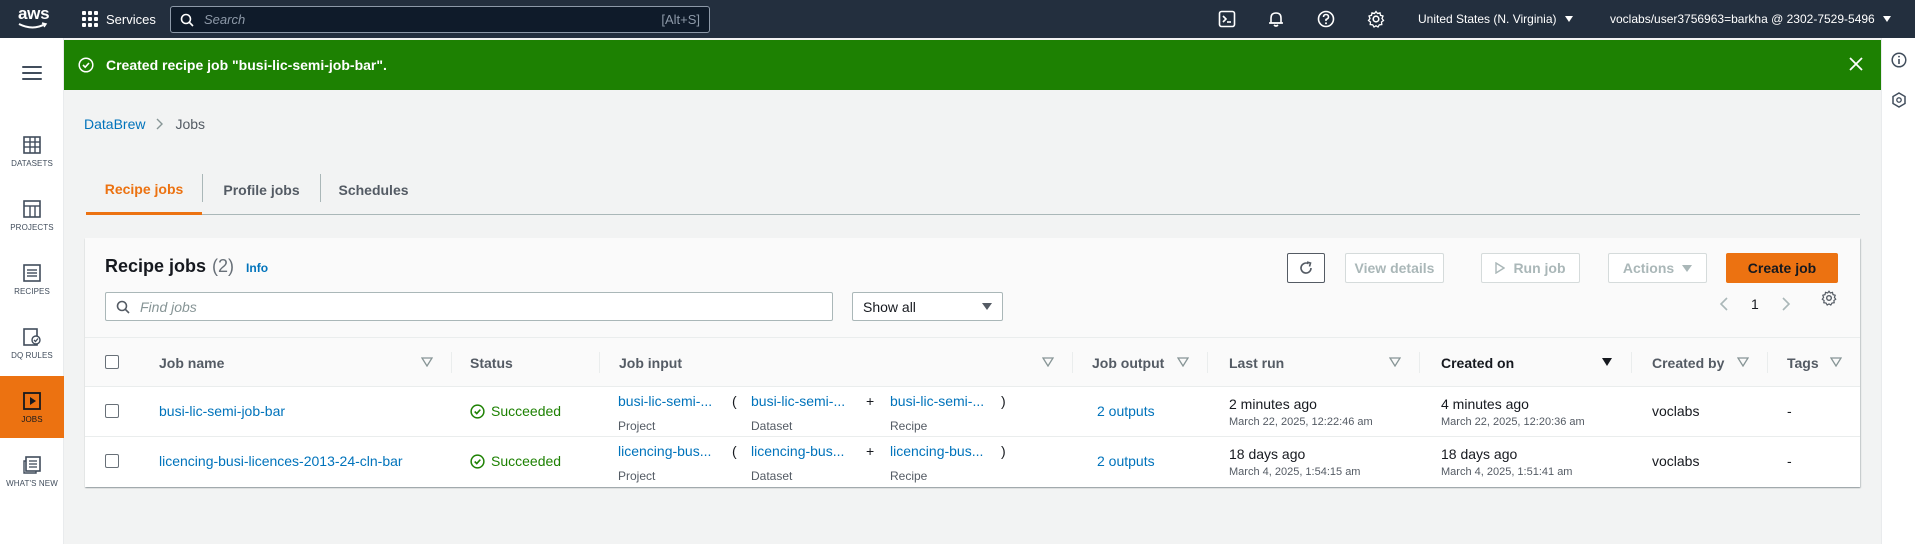  Describe the element at coordinates (190, 124) in the screenshot. I see `breadcrumb-jobs: Jobs` at that location.